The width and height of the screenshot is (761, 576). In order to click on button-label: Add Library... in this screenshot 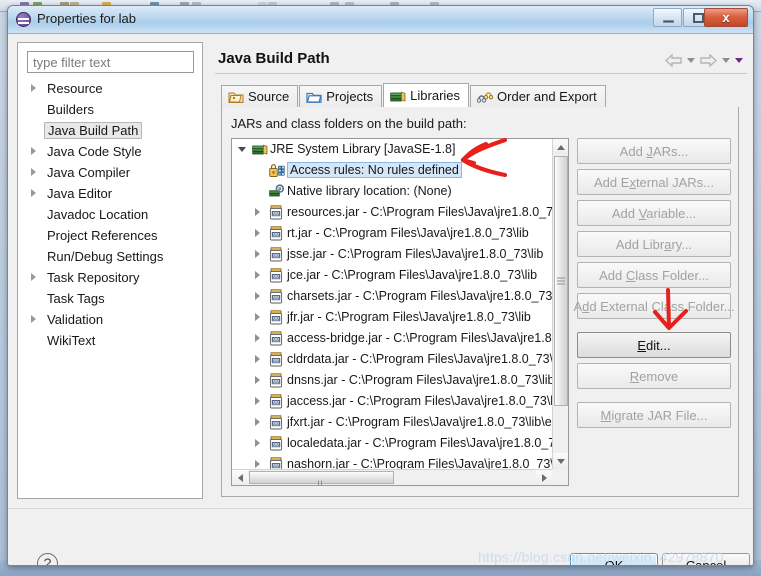, I will do `click(654, 244)`.